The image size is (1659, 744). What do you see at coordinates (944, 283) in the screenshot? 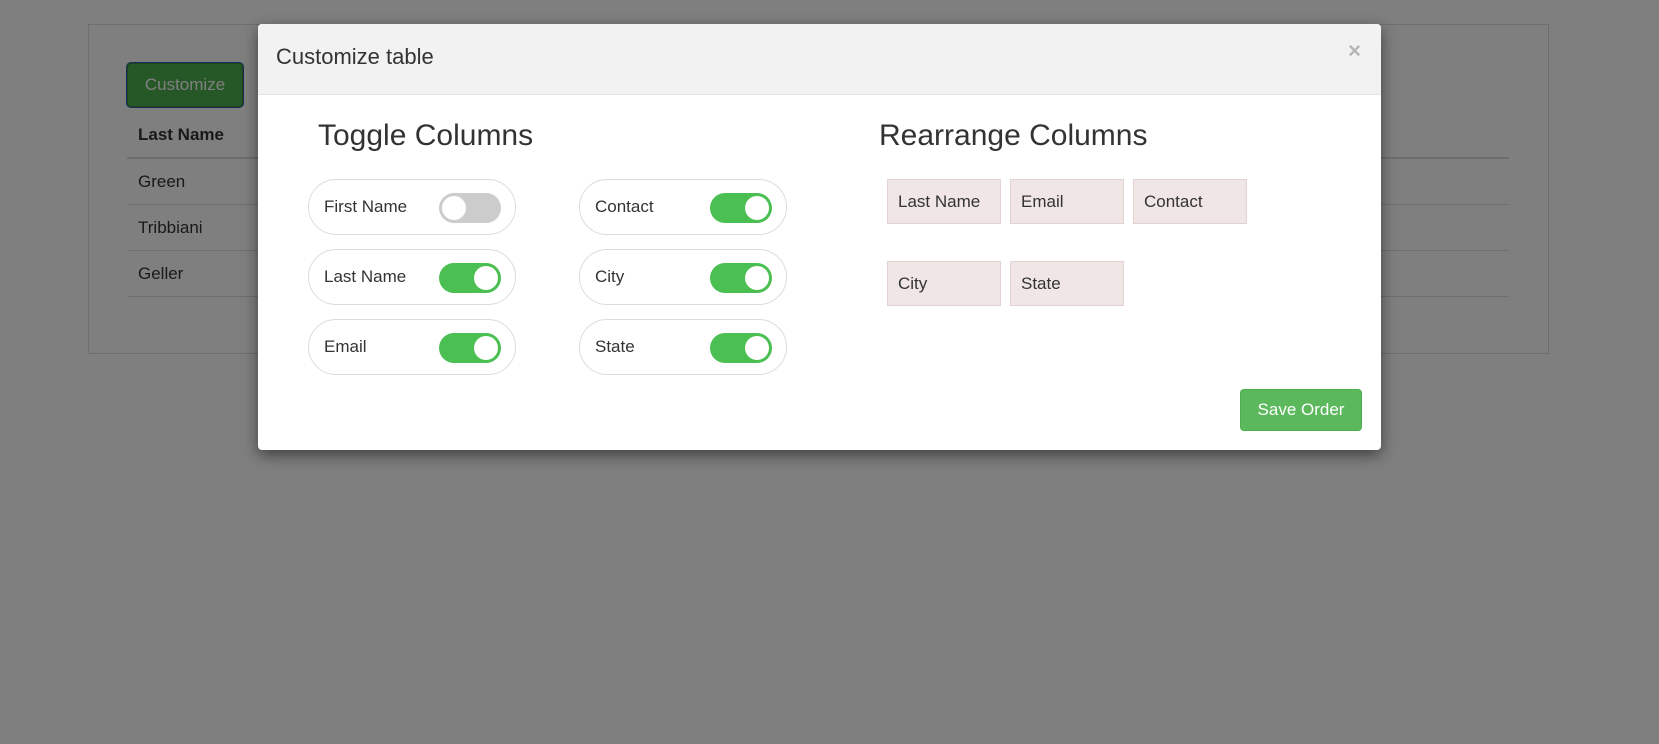
I see `column-chip-city: City` at bounding box center [944, 283].